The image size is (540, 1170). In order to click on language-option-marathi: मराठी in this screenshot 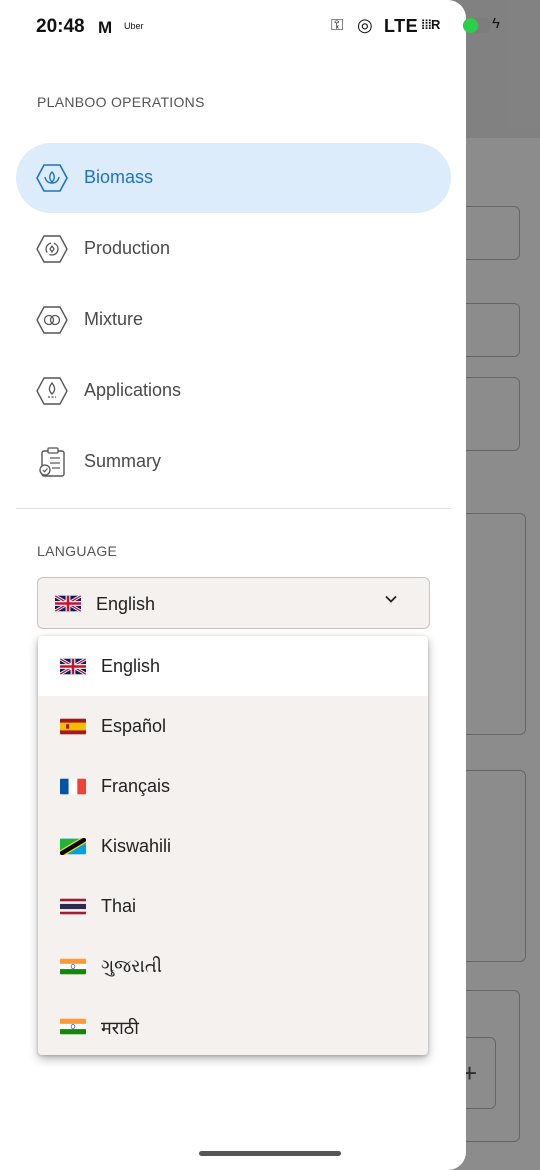, I will do `click(233, 1025)`.